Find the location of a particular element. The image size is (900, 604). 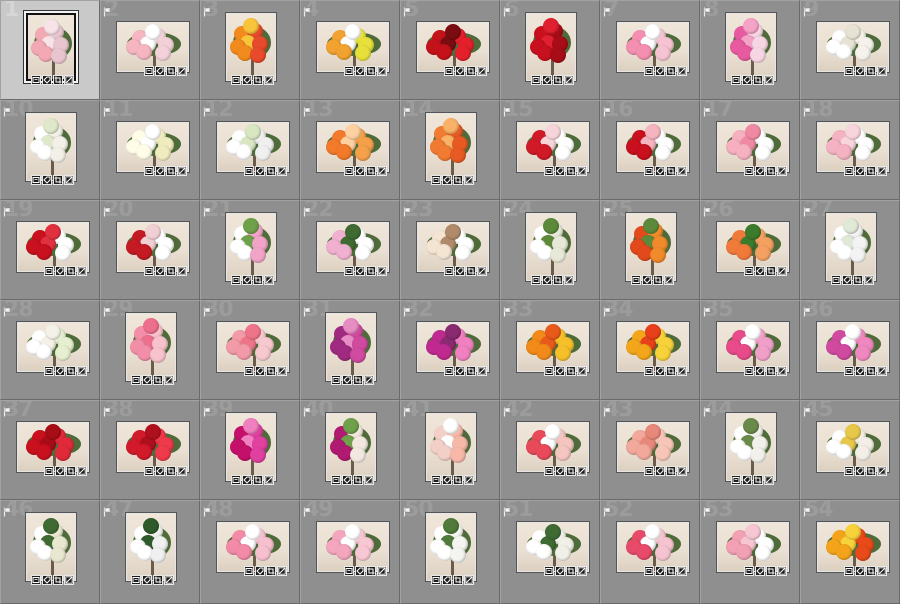

grid-cell: 43 is located at coordinates (650, 450).